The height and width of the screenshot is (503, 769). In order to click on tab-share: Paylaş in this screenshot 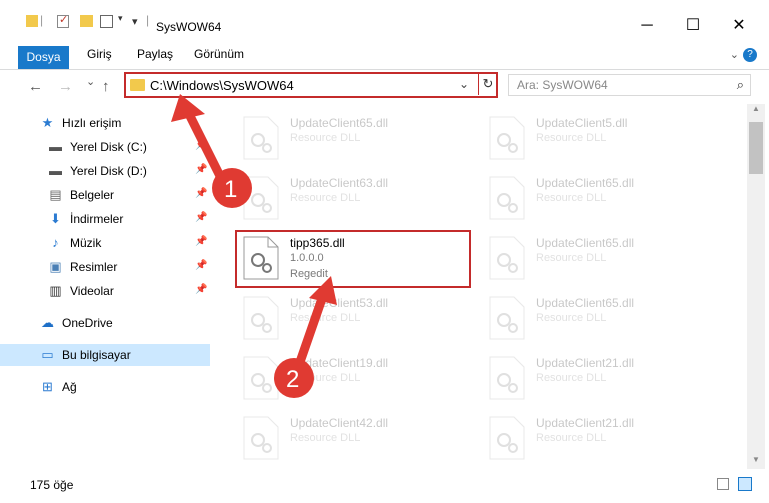, I will do `click(155, 54)`.